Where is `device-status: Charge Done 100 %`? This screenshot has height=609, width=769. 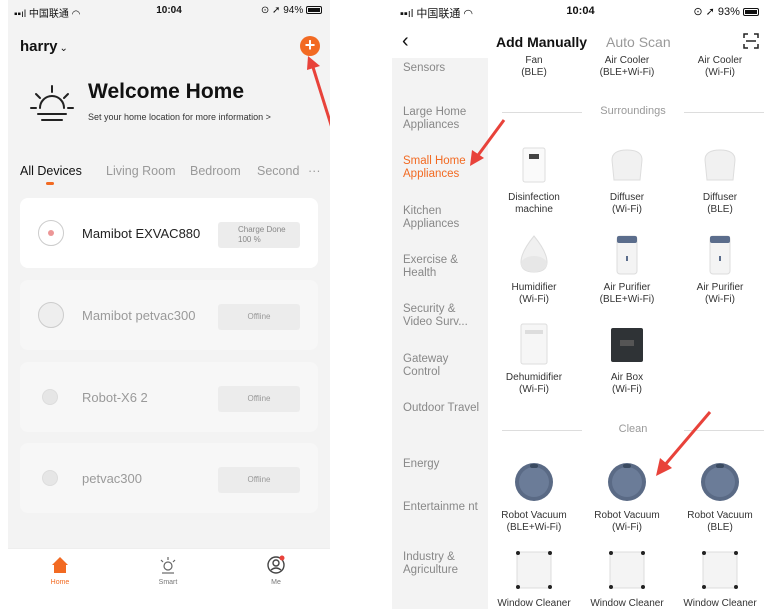
device-status: Charge Done 100 % is located at coordinates (259, 235).